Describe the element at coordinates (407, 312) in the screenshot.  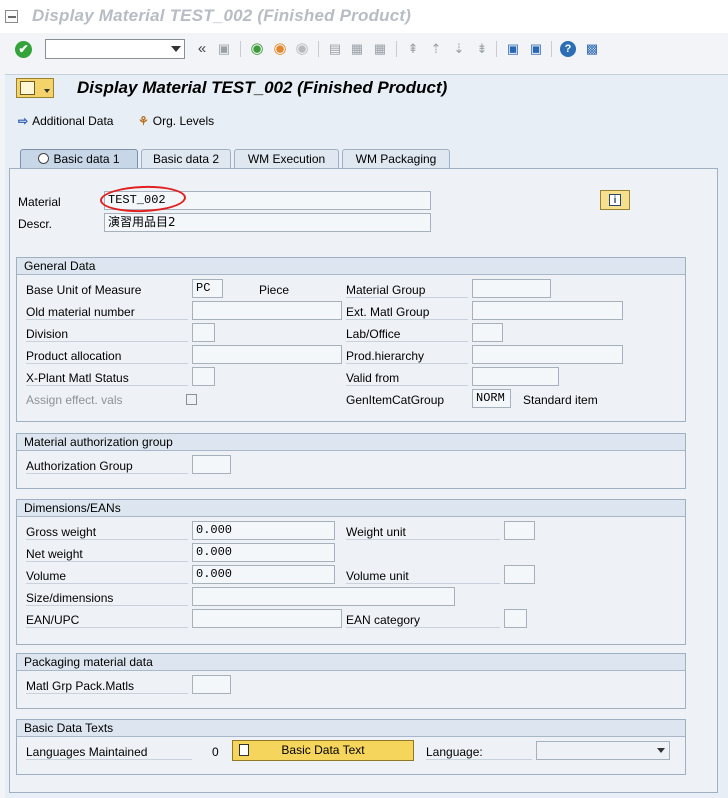
I see `ext-matl-group-label: Ext. Matl Group` at that location.